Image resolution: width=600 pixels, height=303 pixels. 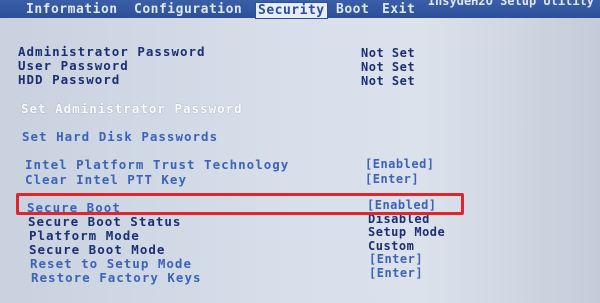 I want to click on secure-boot-highlight-box, so click(x=240, y=204).